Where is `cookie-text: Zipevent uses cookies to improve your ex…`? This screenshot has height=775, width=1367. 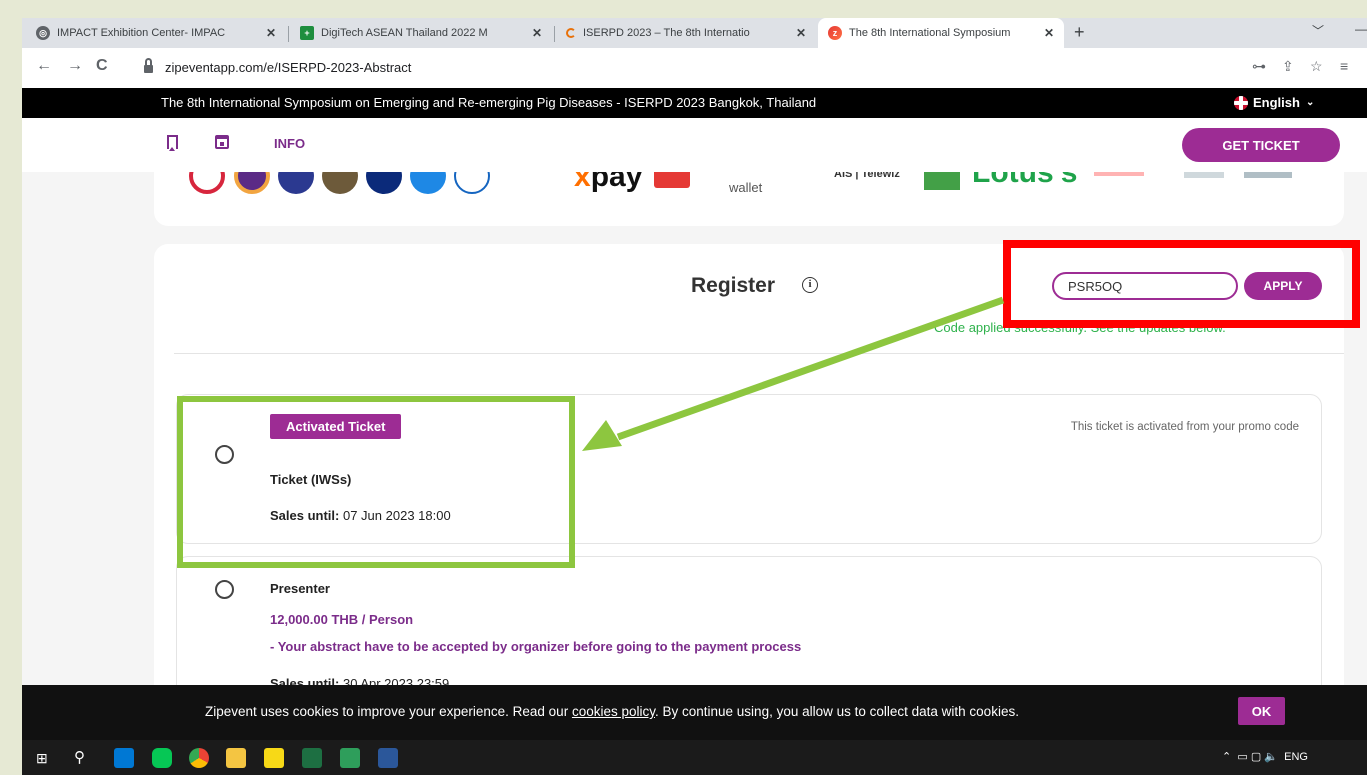 cookie-text: Zipevent uses cookies to improve your ex… is located at coordinates (612, 711).